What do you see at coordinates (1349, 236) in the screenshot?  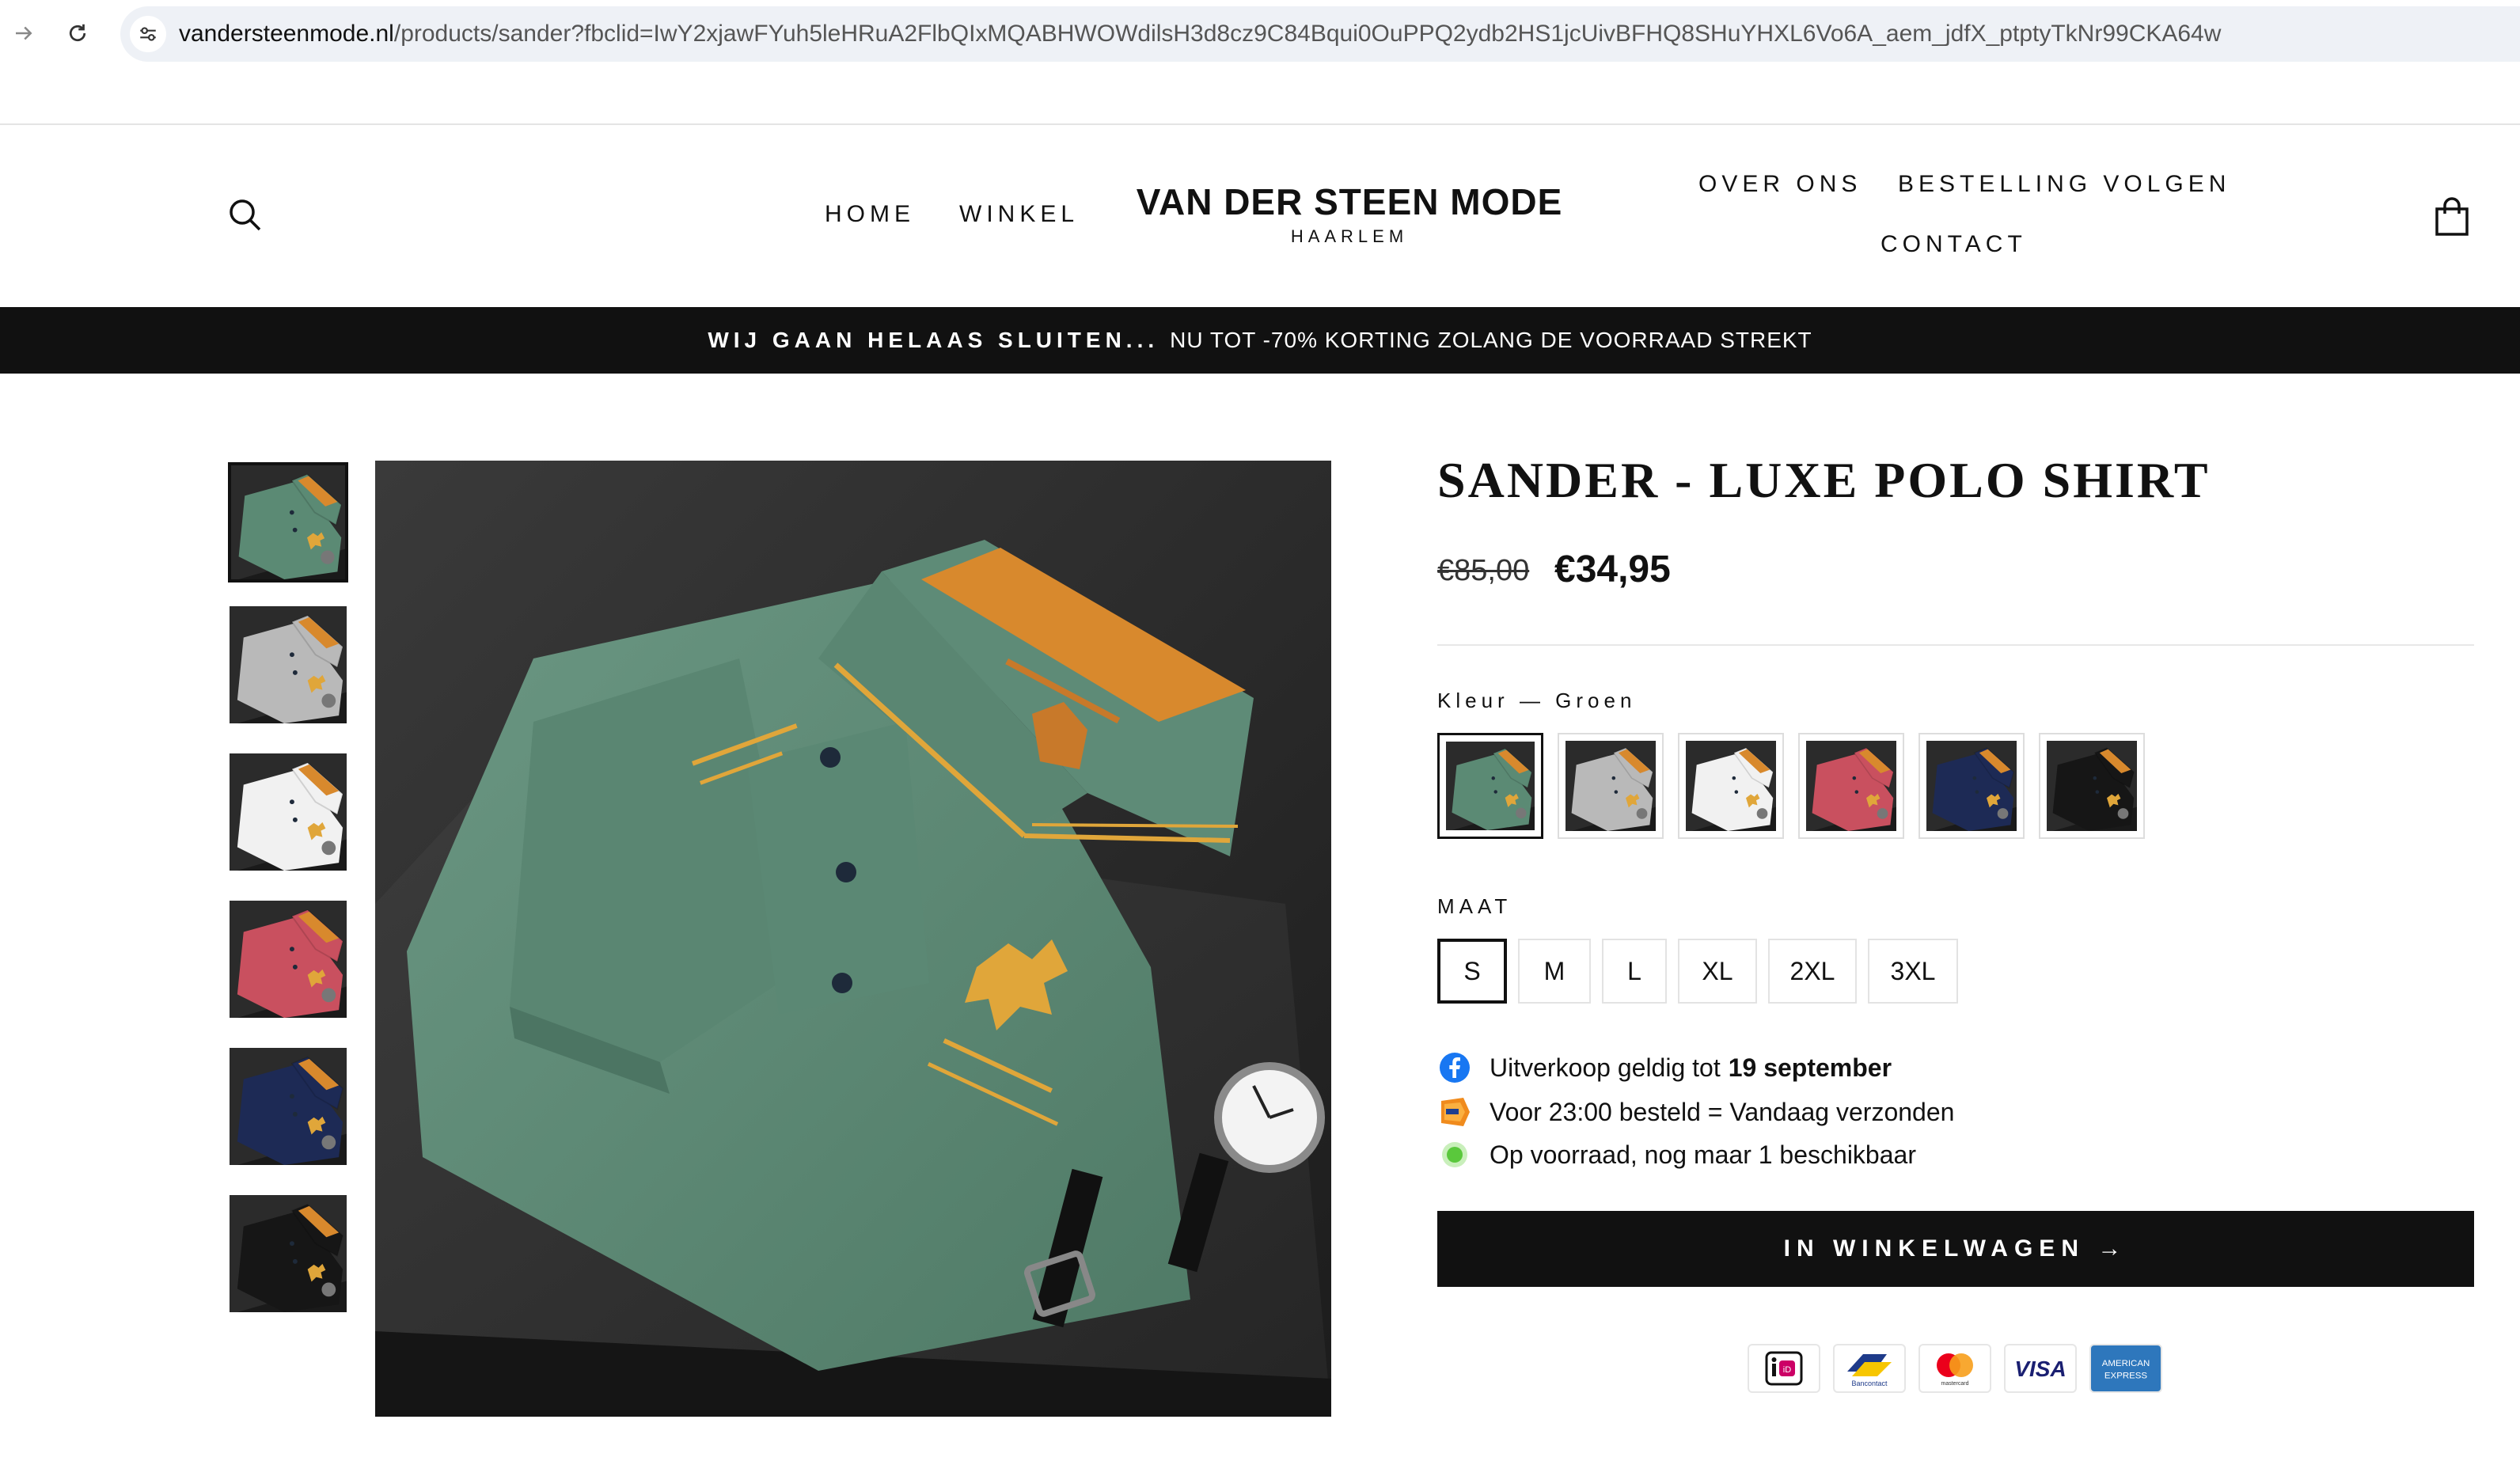 I see `logo-subtitle: HAARLEM` at bounding box center [1349, 236].